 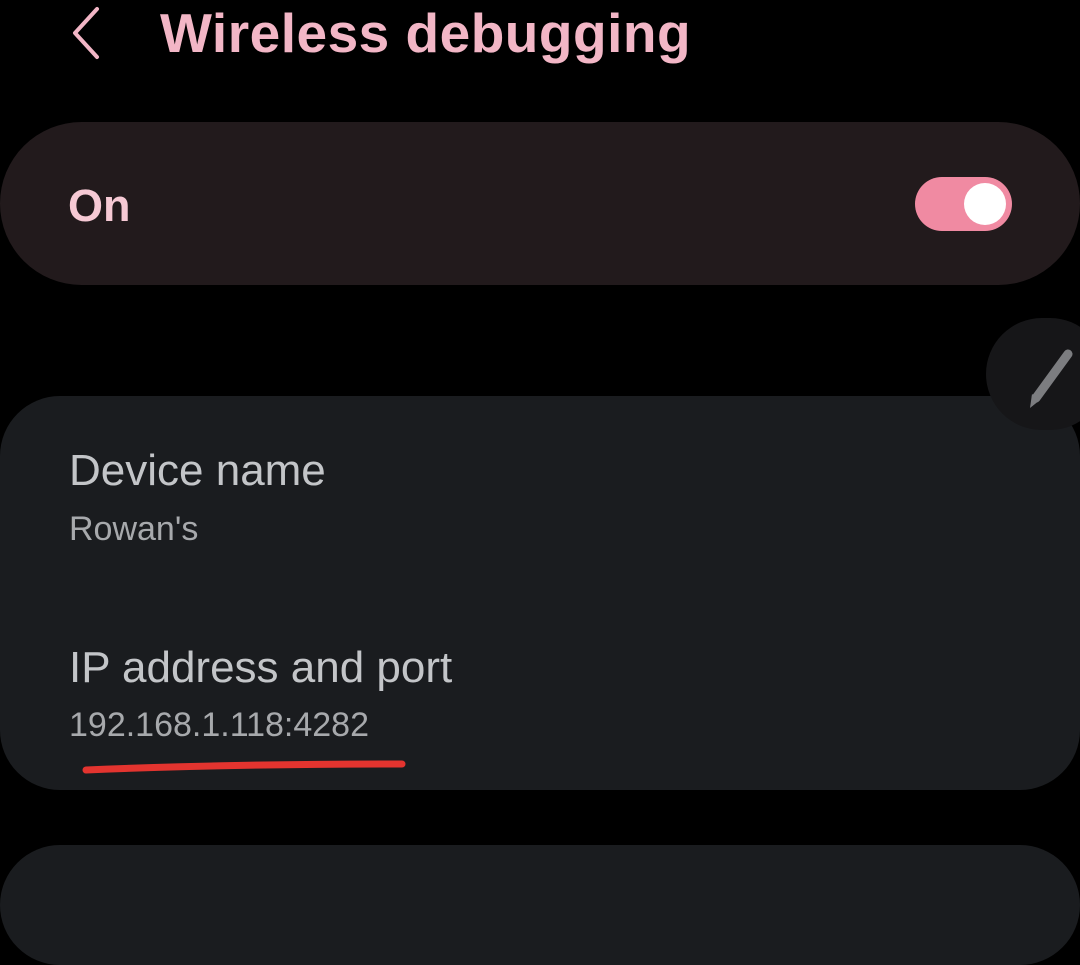 What do you see at coordinates (261, 667) in the screenshot?
I see `ip-address-title: IP address and port` at bounding box center [261, 667].